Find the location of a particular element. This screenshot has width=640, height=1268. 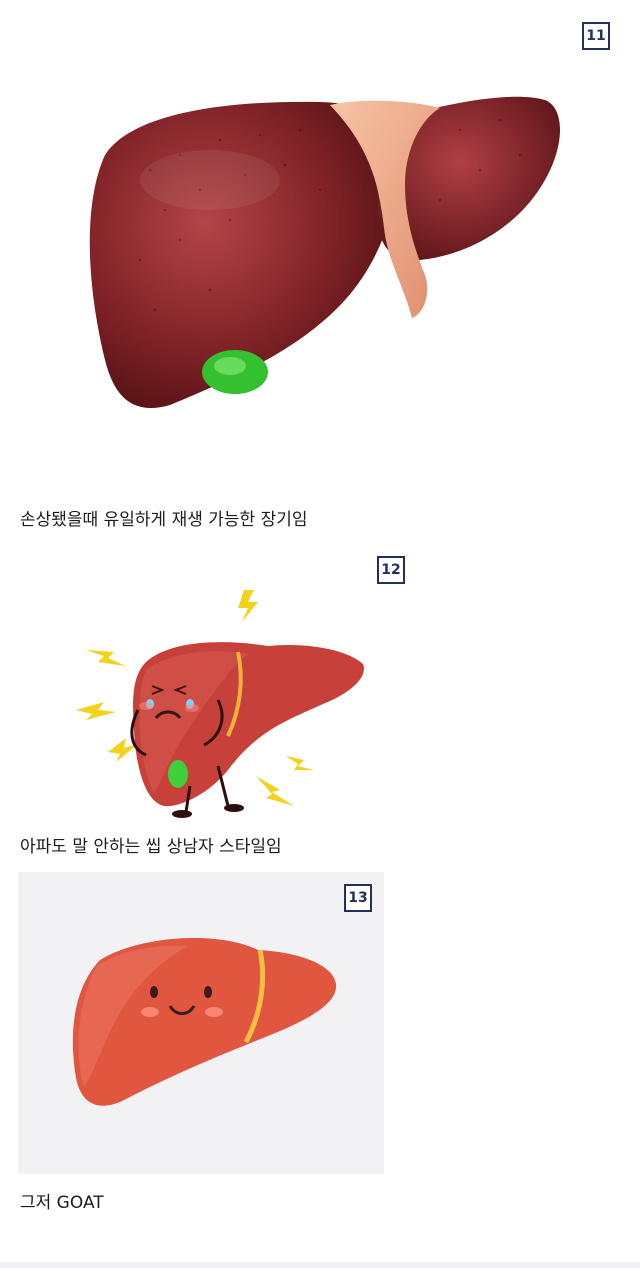

badge-12: 12 is located at coordinates (391, 570).